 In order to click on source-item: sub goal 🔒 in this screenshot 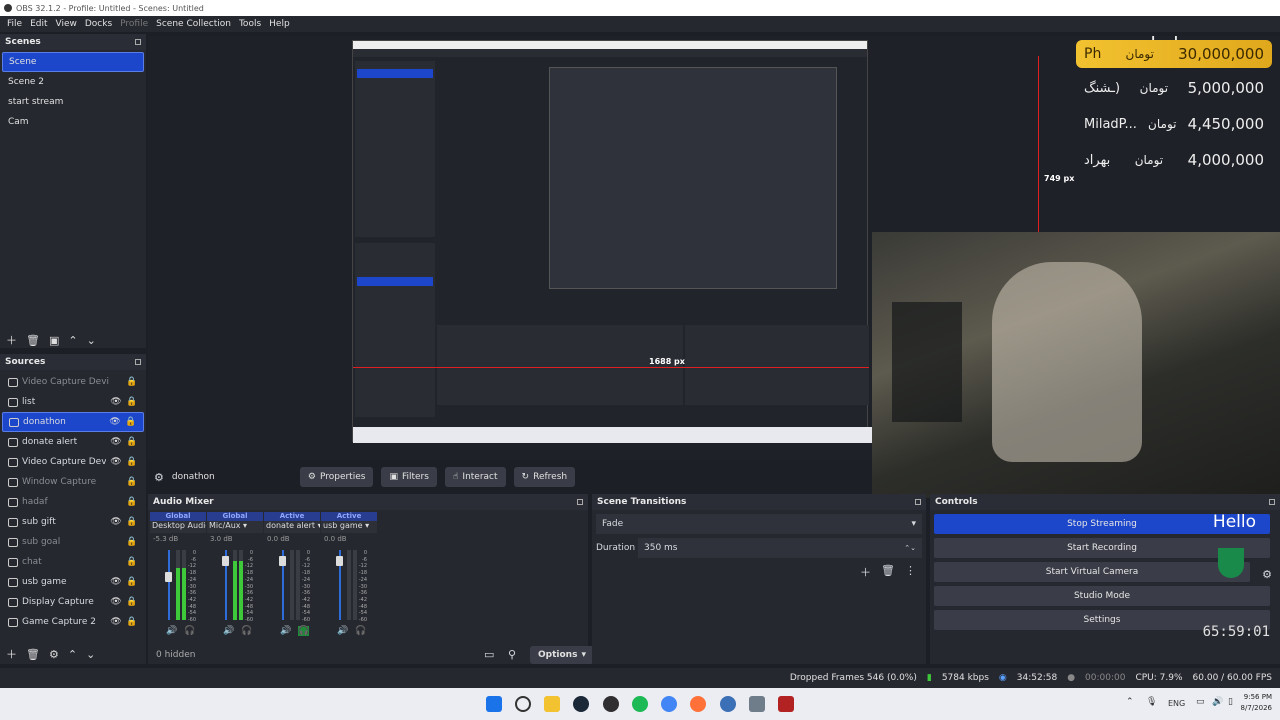, I will do `click(73, 542)`.